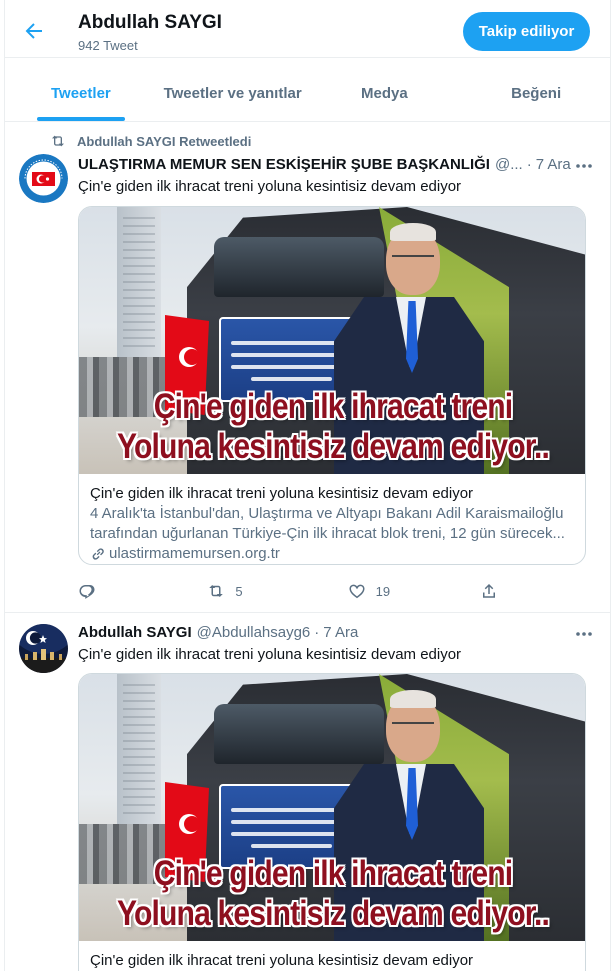  I want to click on tweet-header: Abdullah SAYGI @Abdullahsayg6 · 7 Ara, so click(218, 632).